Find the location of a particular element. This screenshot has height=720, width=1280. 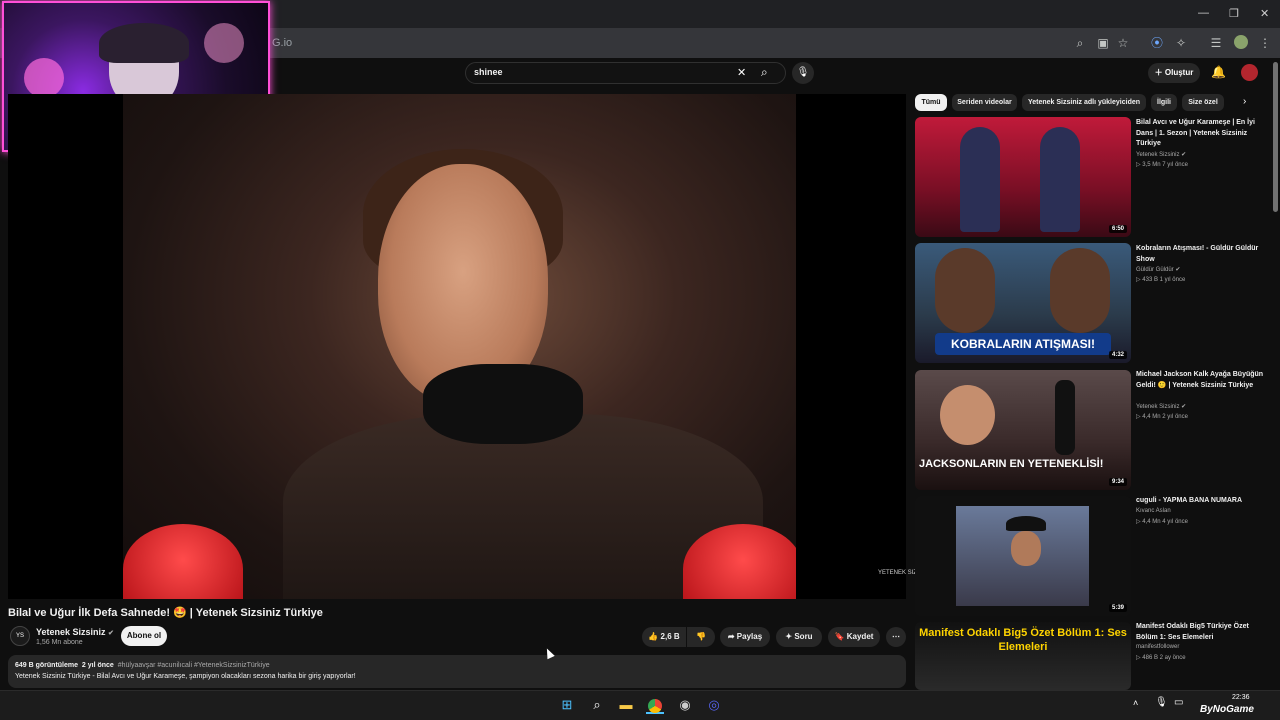

create-label: Oluştur is located at coordinates (1179, 72).